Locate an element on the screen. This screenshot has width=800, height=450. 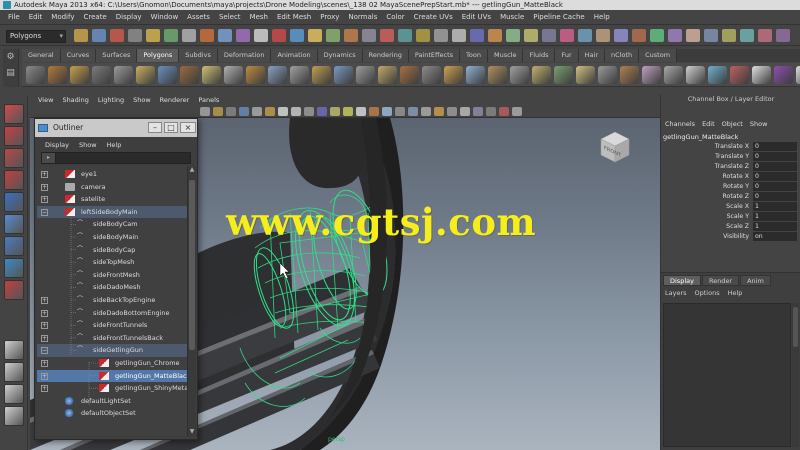
shelf-menu-gear: ⚙ ▤ is located at coordinates (11, 68).